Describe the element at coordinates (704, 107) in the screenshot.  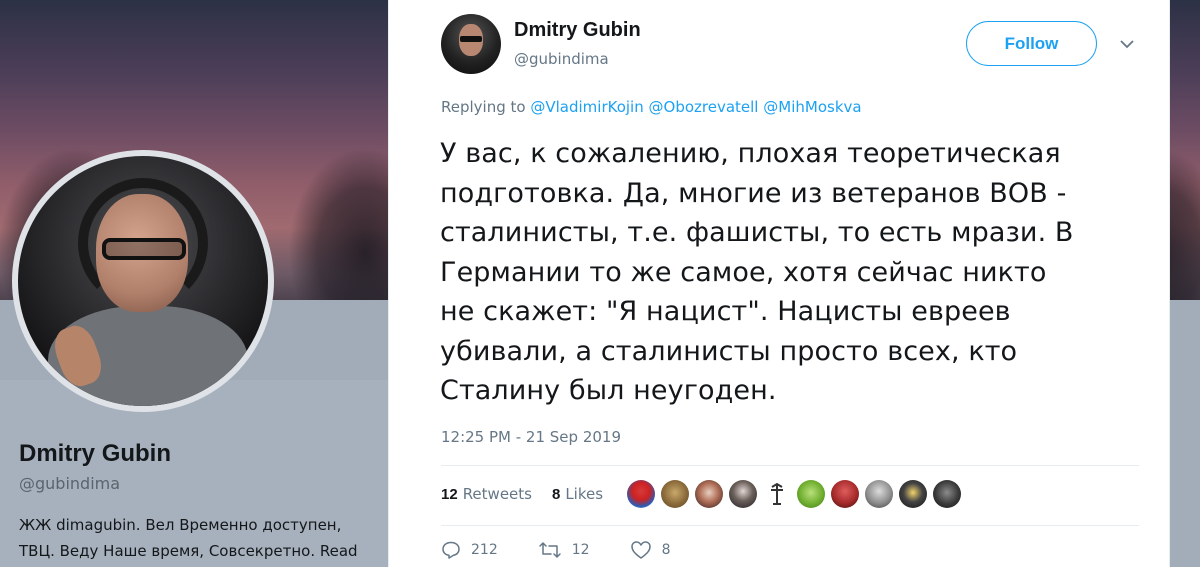
I see `reply-mention-link: @Obozrevatell` at that location.